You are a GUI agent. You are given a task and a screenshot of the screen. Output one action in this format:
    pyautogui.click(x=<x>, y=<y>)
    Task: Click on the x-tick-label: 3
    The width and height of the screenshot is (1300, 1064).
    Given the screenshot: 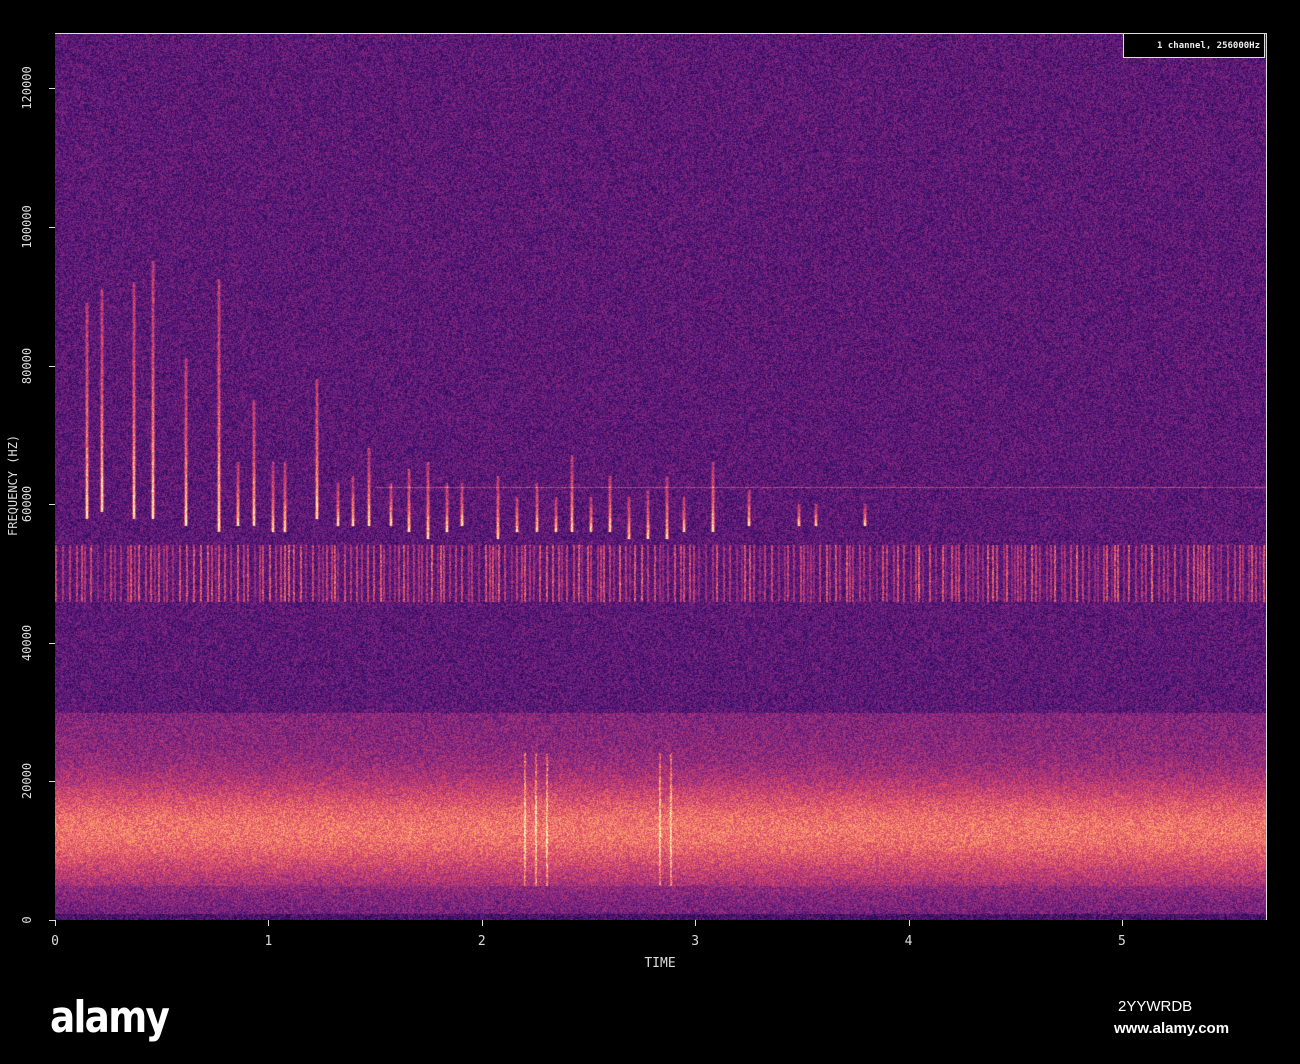 What is the action you would take?
    pyautogui.click(x=695, y=941)
    